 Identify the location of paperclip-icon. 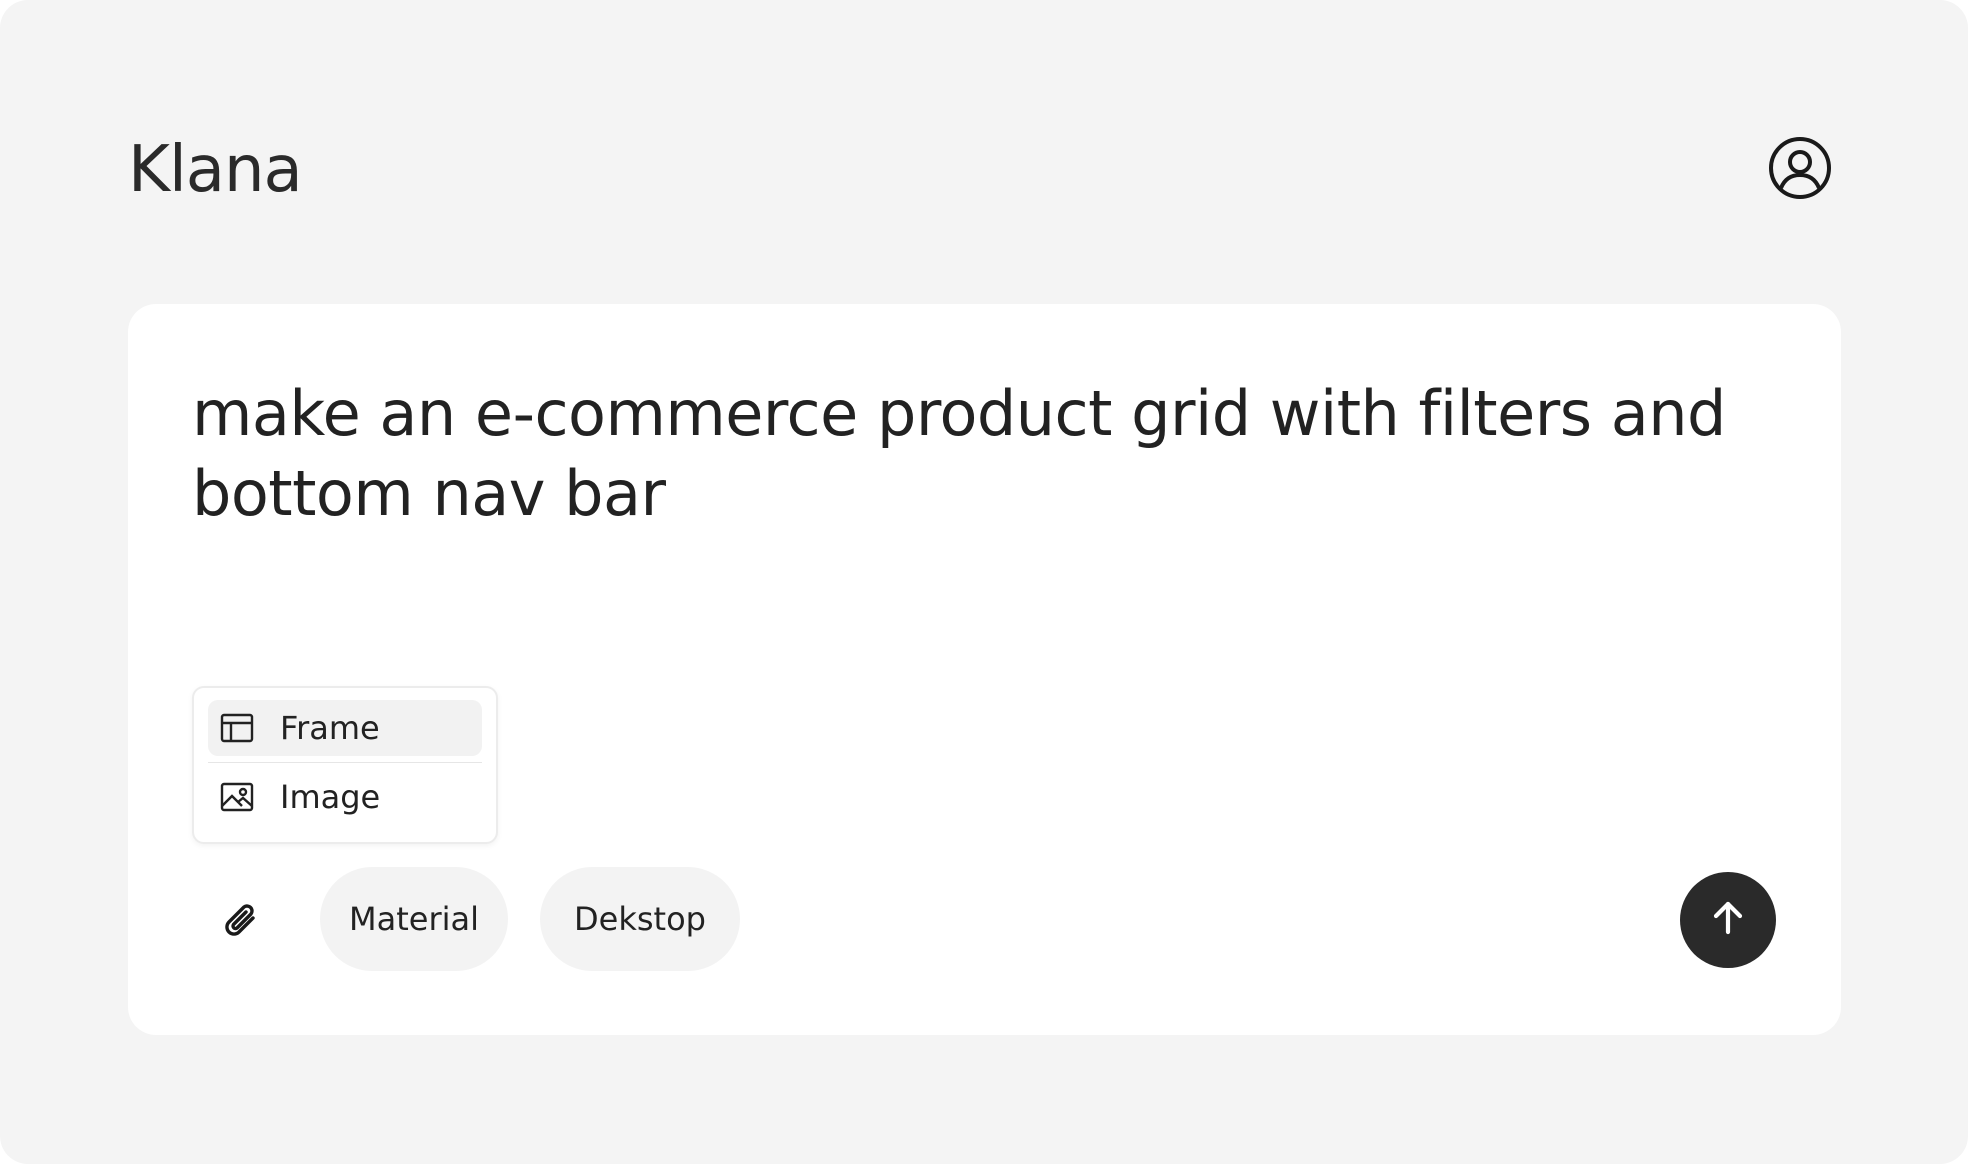
(242, 924).